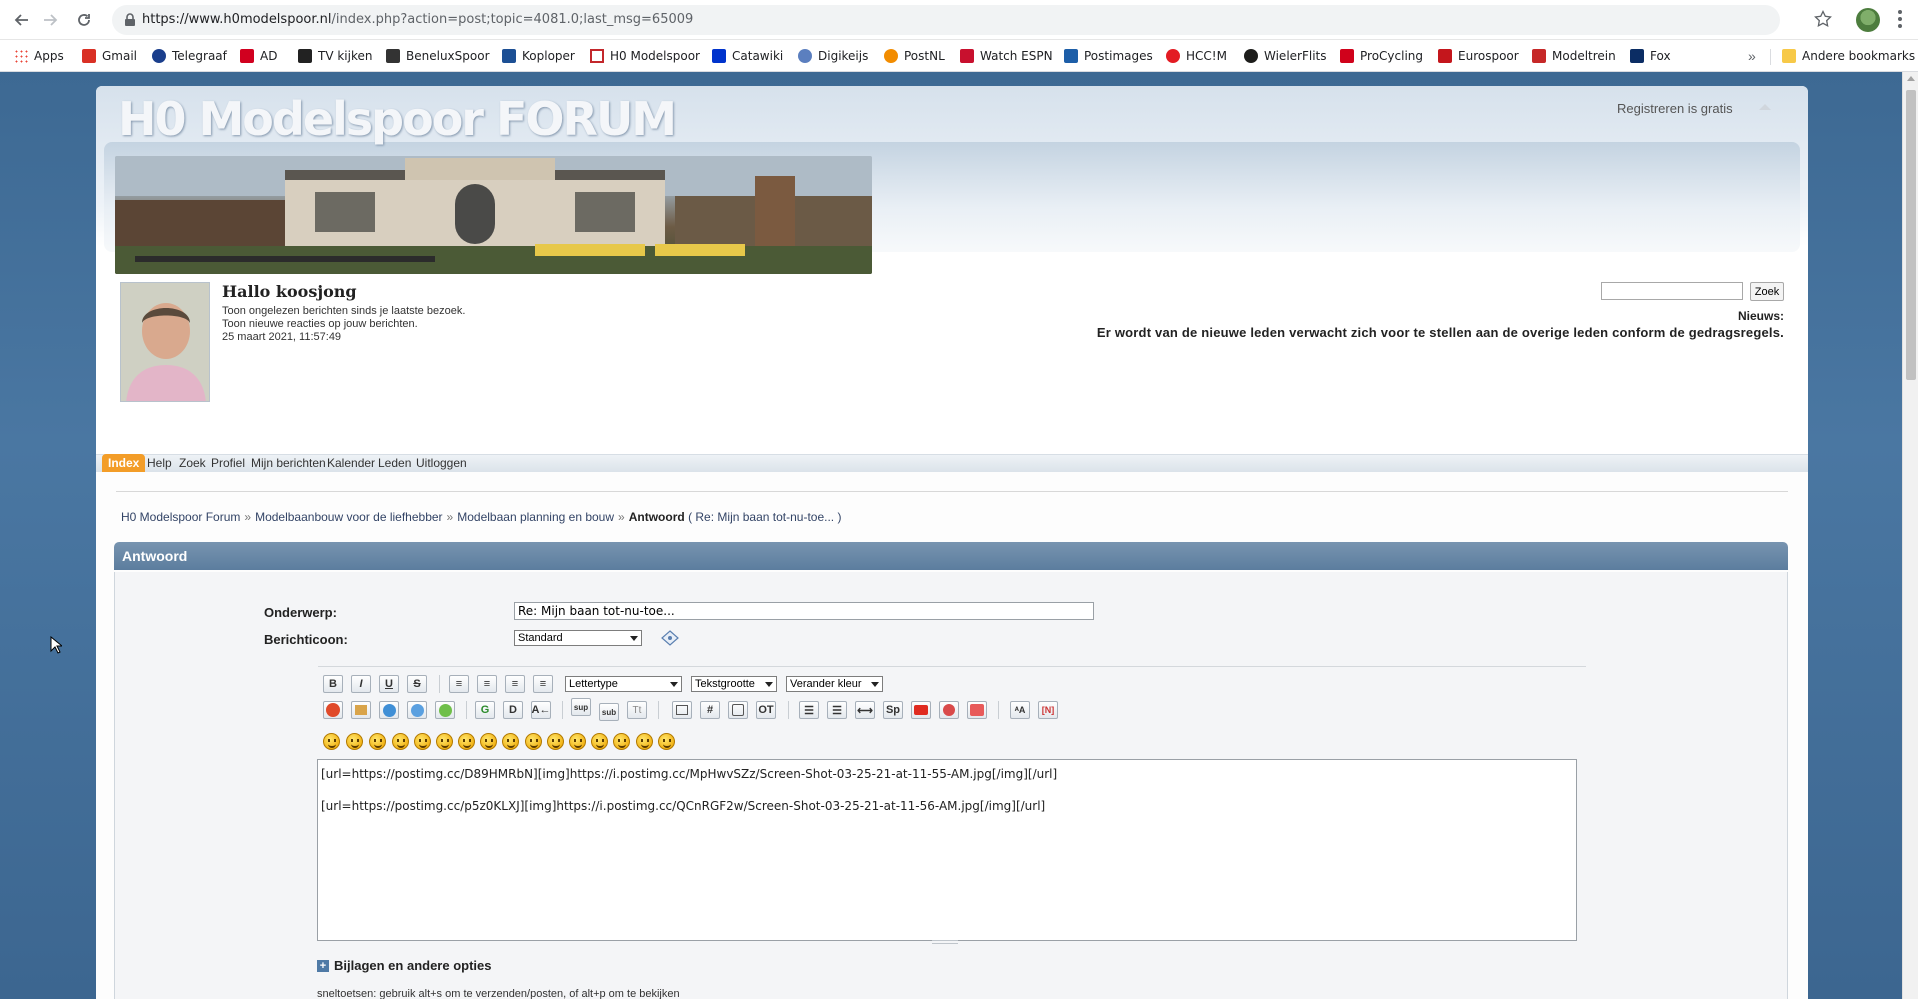 This screenshot has height=999, width=1918. I want to click on bookmark-apps: Apps, so click(39, 56).